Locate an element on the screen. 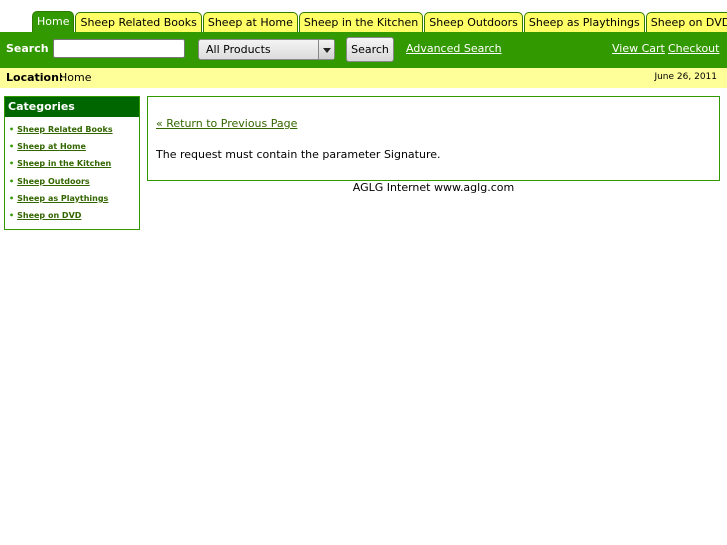 The image size is (727, 545). chevron-down-icon is located at coordinates (326, 49).